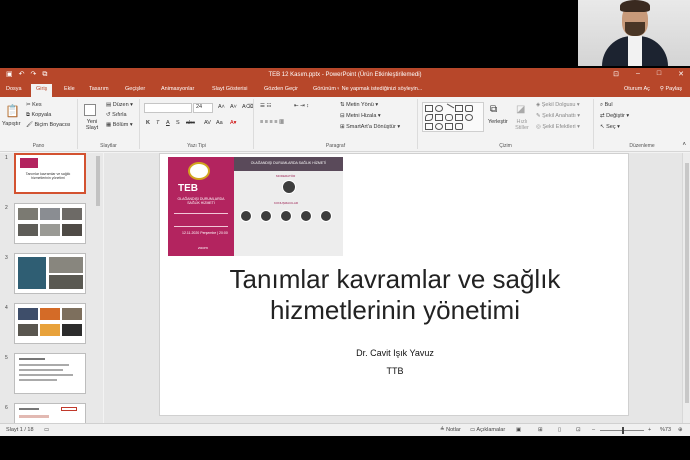 The width and height of the screenshot is (690, 460). Describe the element at coordinates (593, 430) in the screenshot. I see `zoom-out-icon: –` at that location.